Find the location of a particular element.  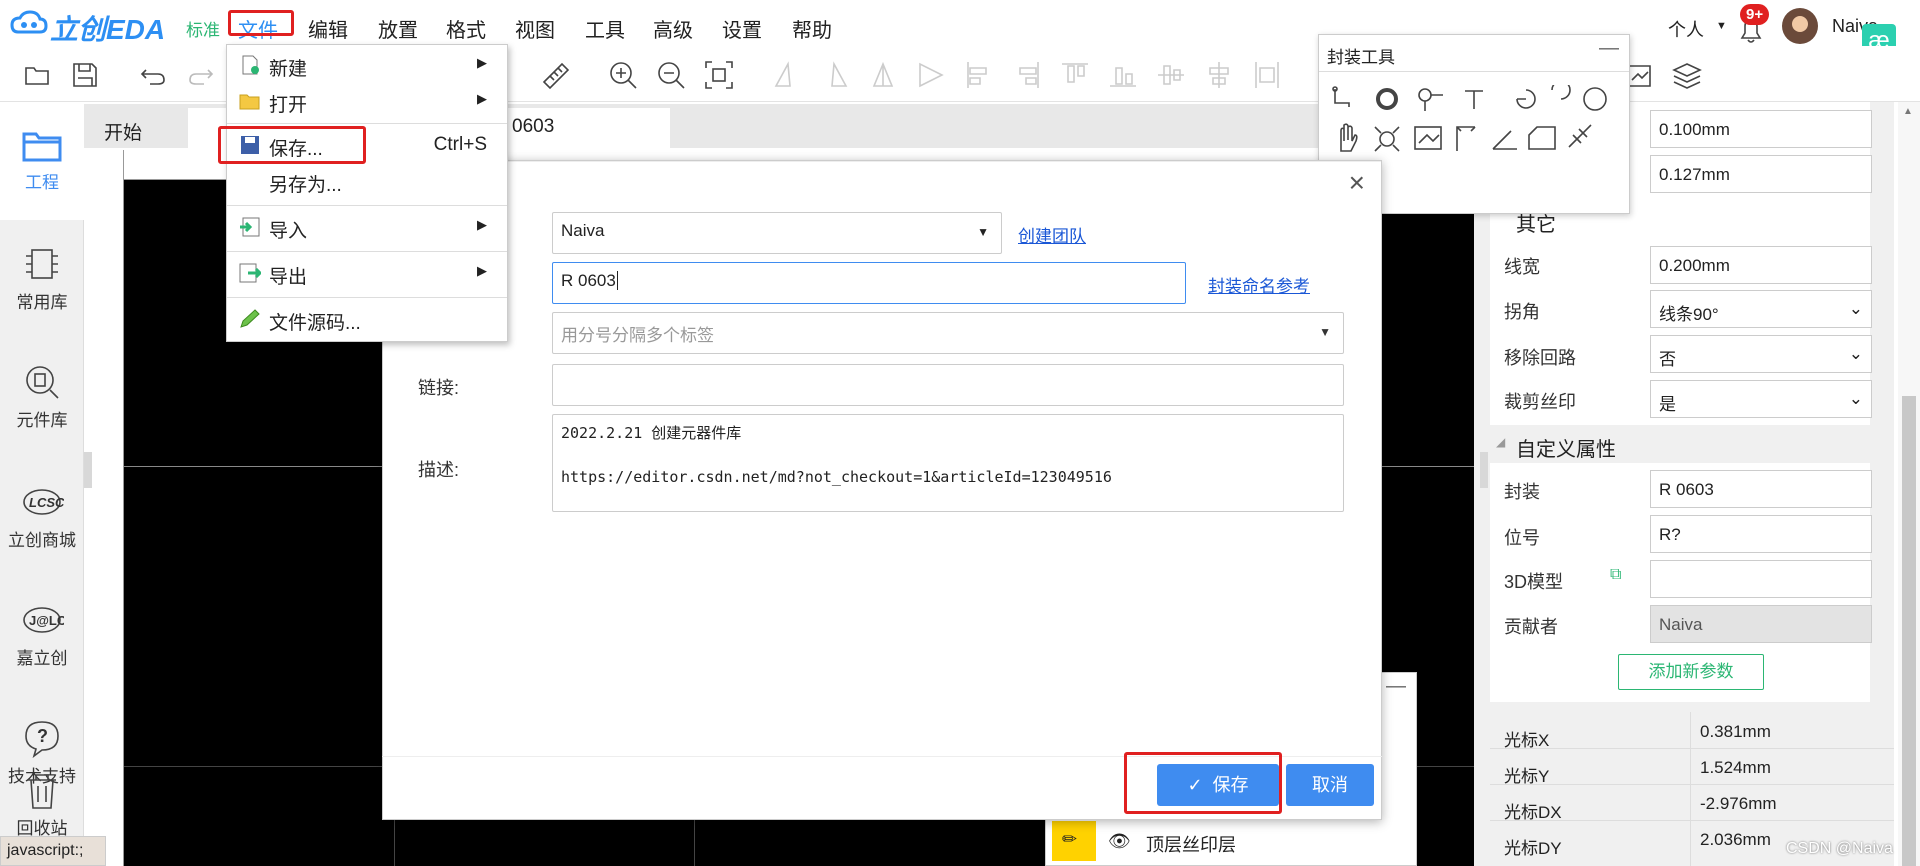

circle-icon is located at coordinates (1595, 99).